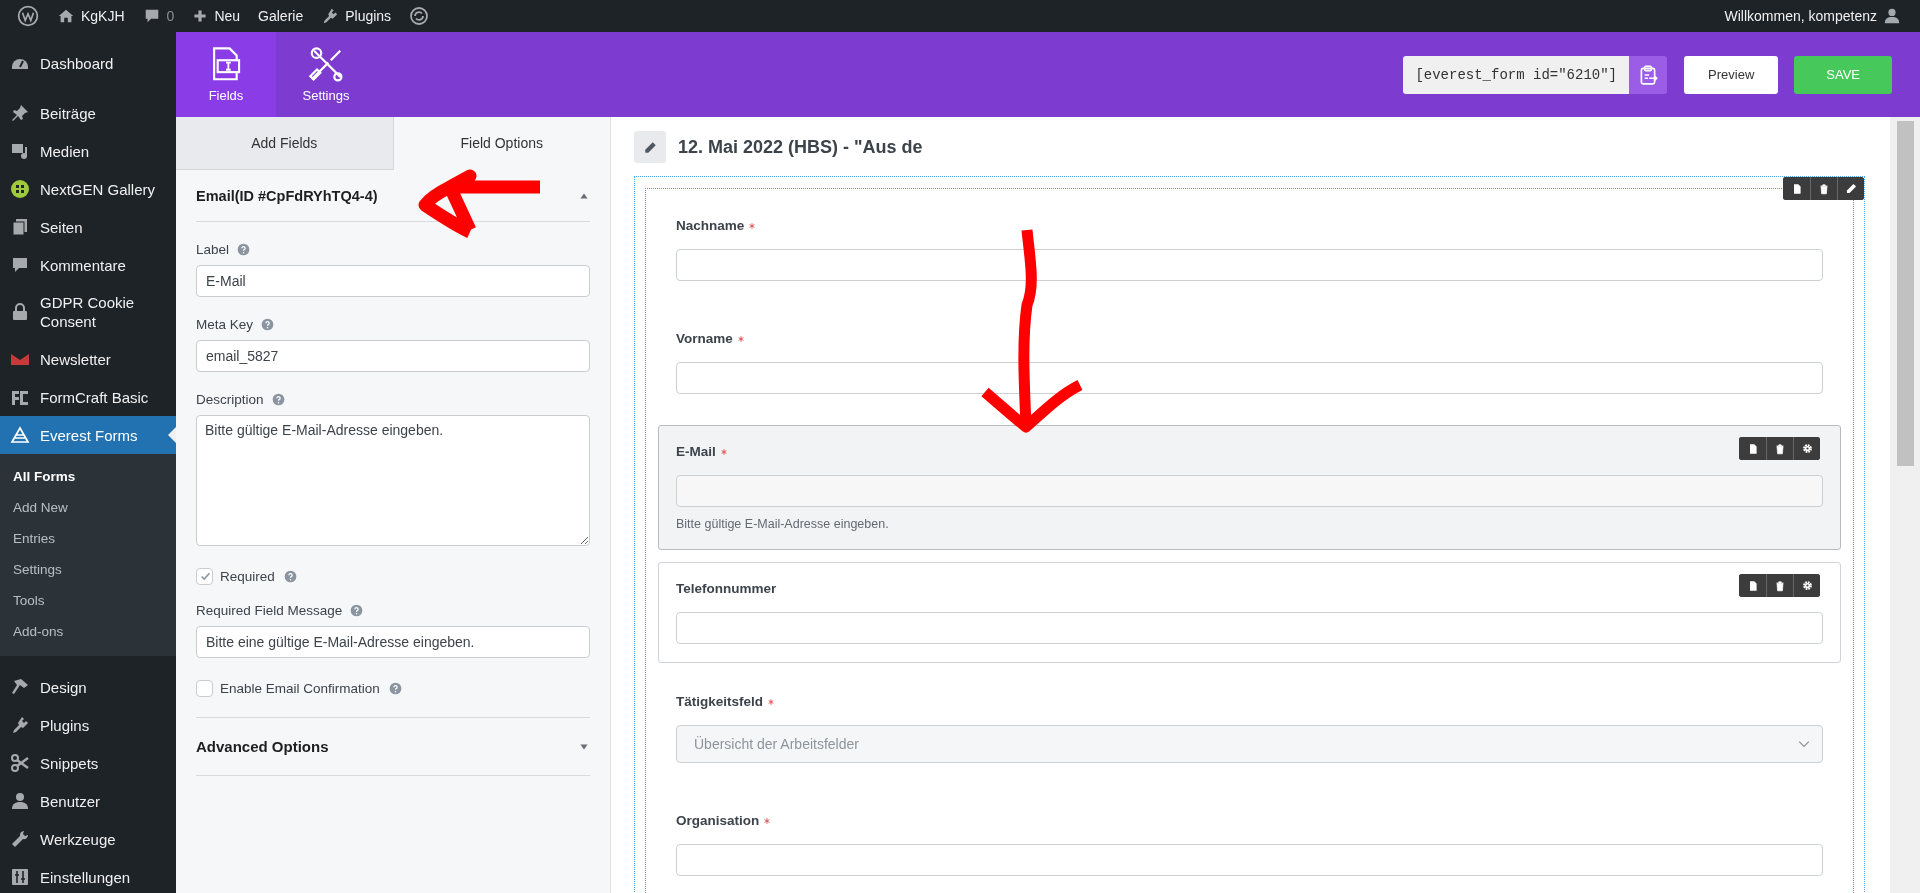  What do you see at coordinates (88, 600) in the screenshot?
I see `submenu-item: Tools` at bounding box center [88, 600].